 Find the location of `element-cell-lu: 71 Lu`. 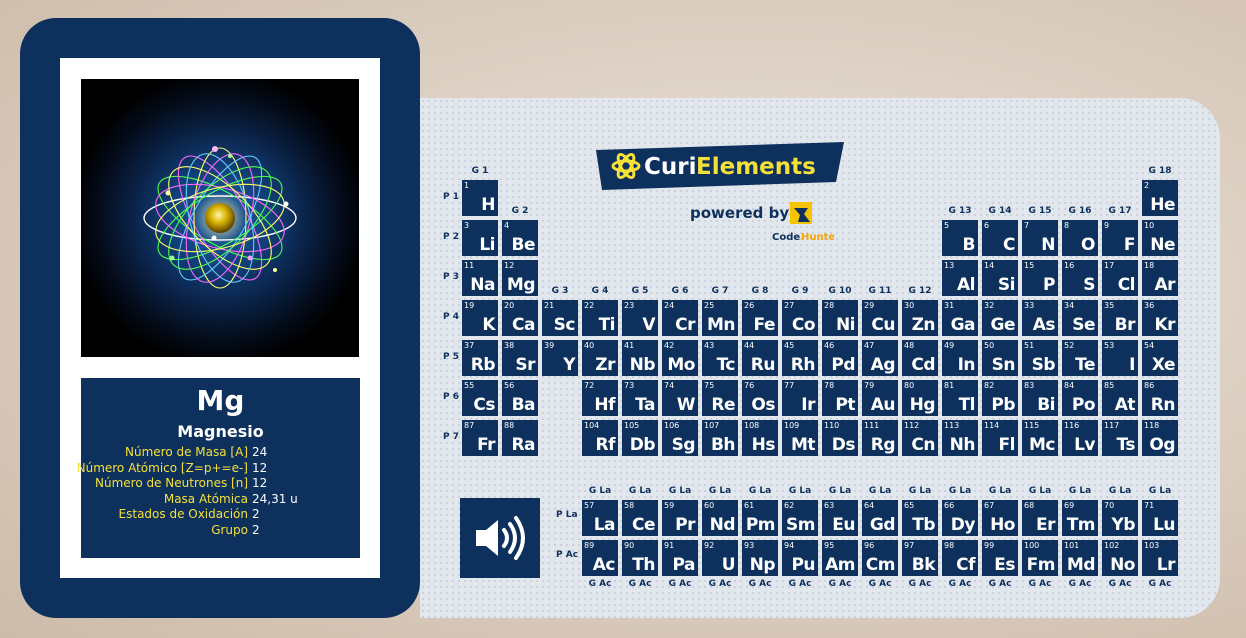

element-cell-lu: 71 Lu is located at coordinates (1160, 518).